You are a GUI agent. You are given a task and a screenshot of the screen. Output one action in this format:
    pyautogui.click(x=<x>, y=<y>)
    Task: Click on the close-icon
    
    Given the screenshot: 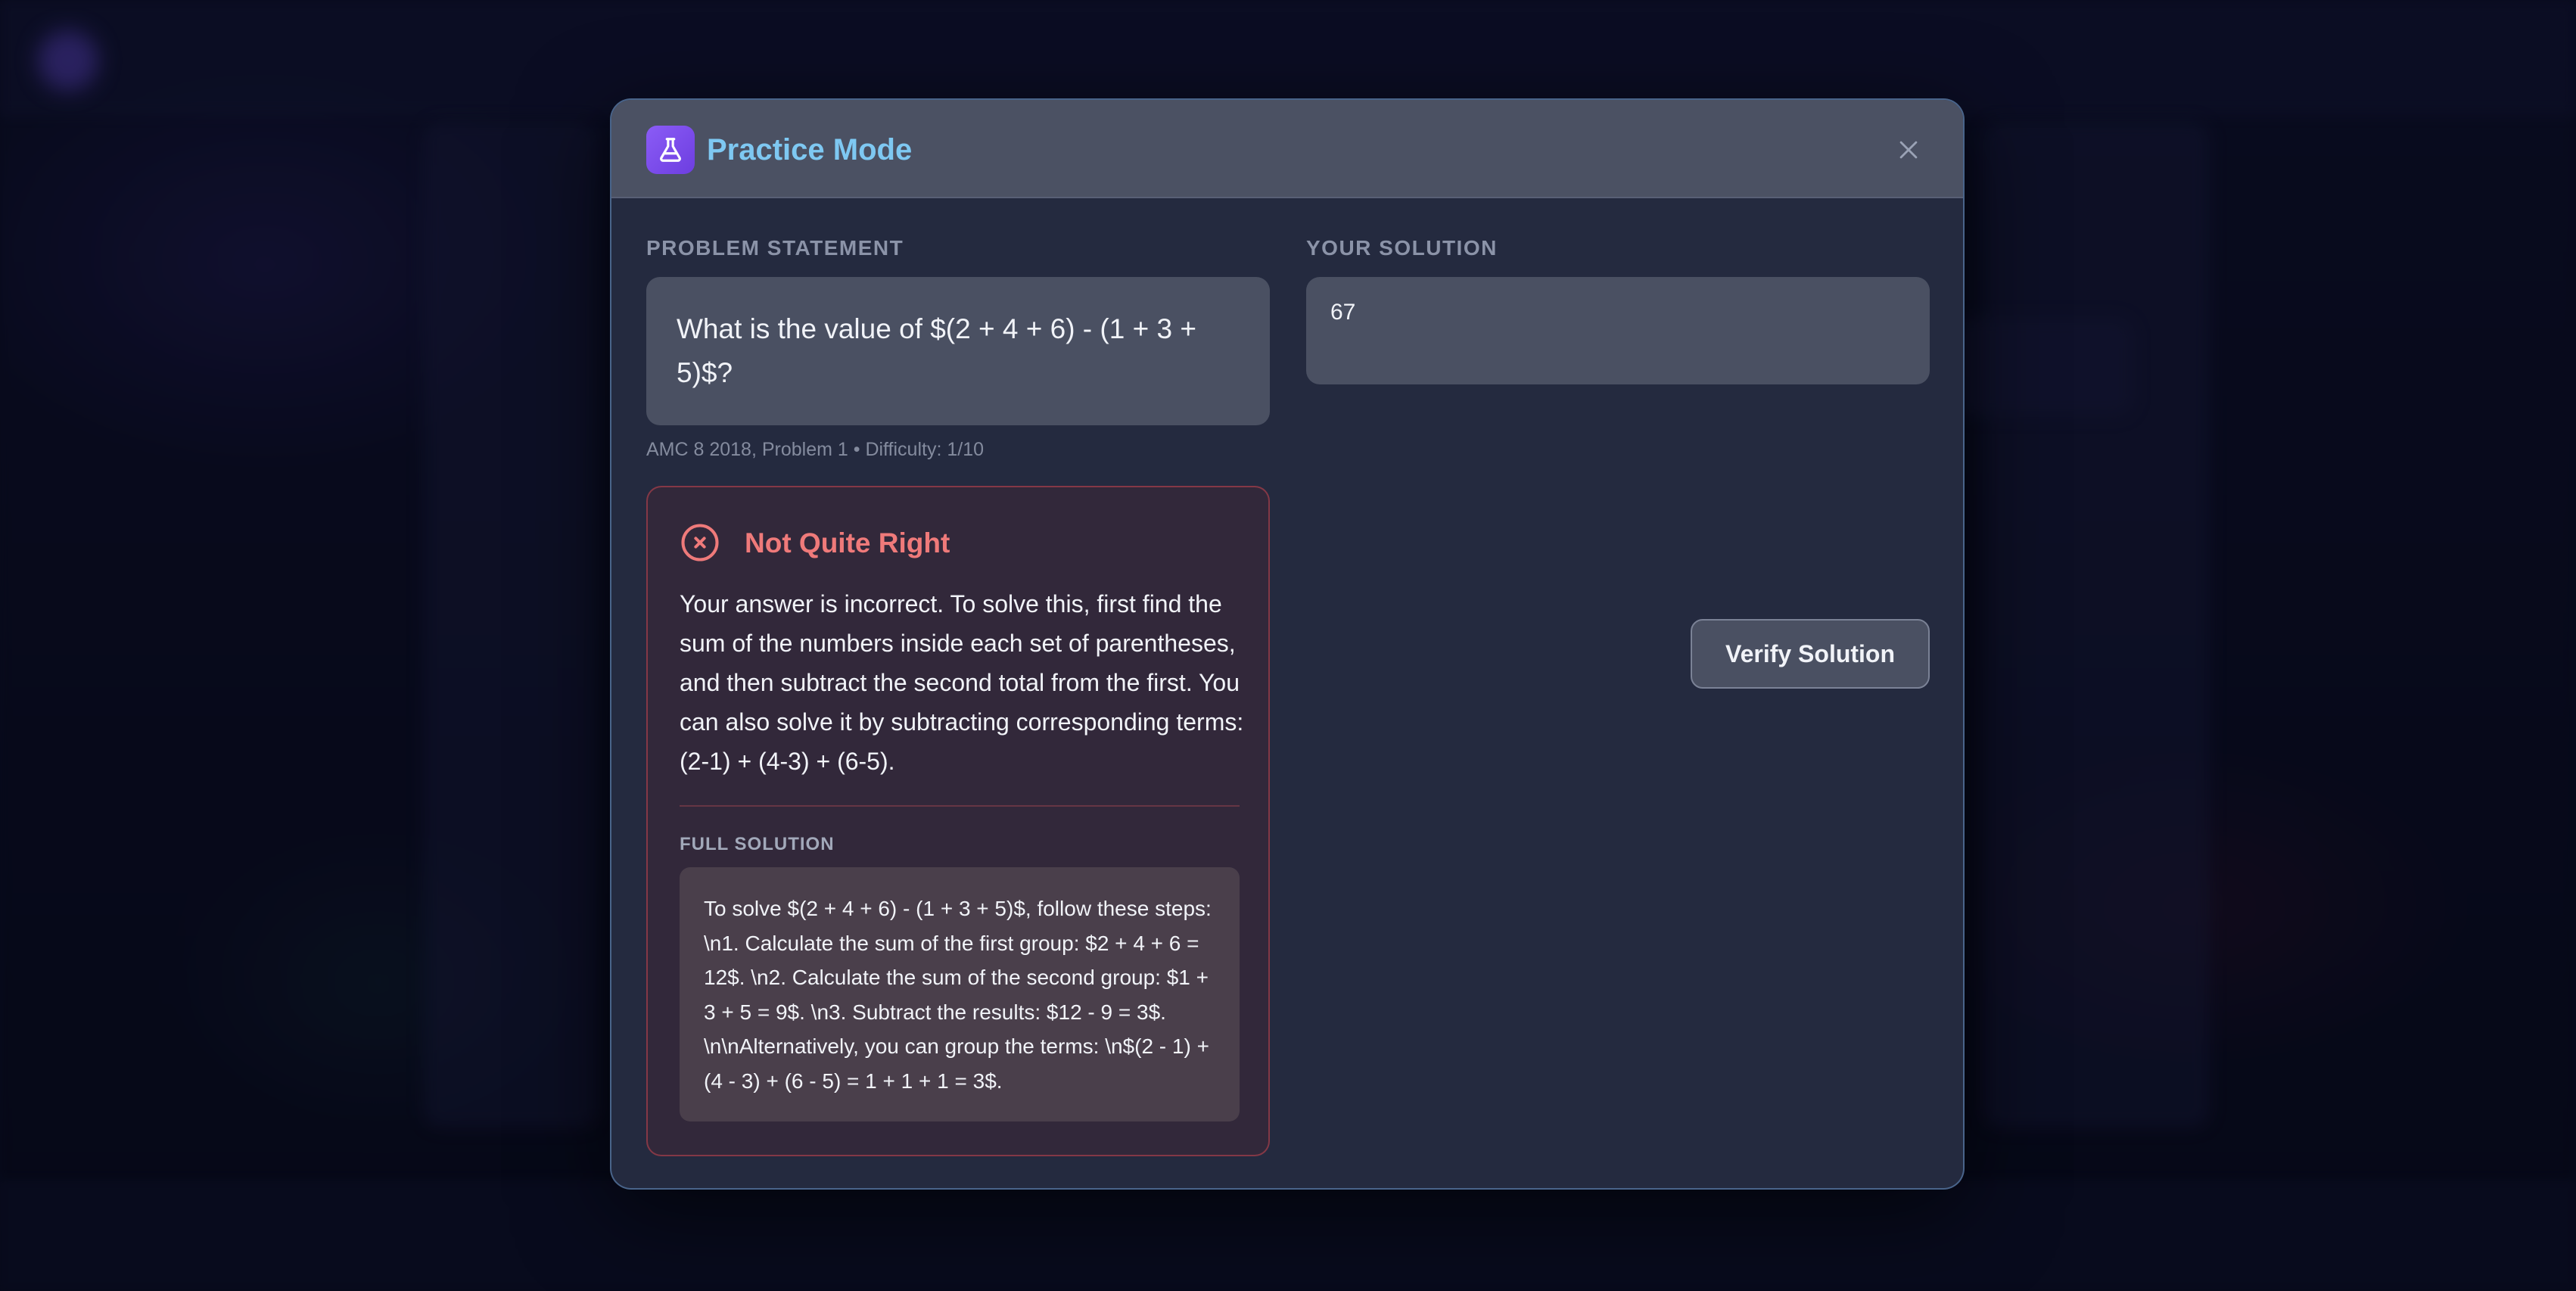 What is the action you would take?
    pyautogui.click(x=1908, y=150)
    